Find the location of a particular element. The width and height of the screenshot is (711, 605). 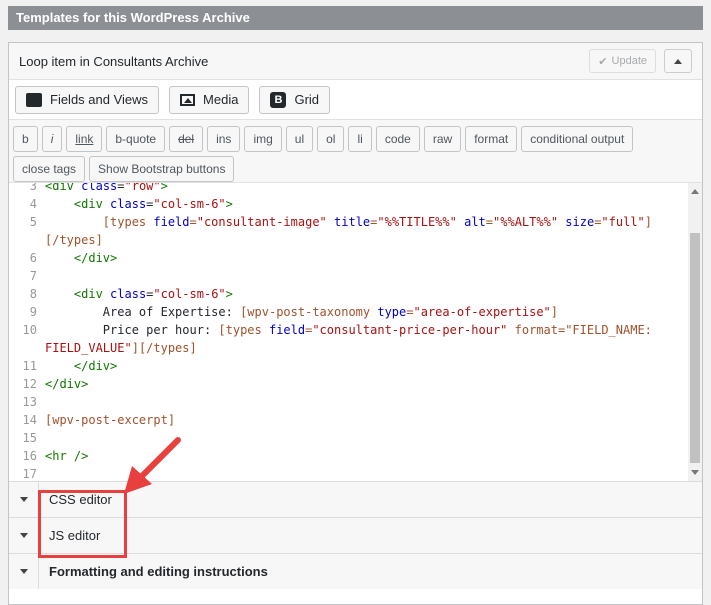

code-text: <hr /> is located at coordinates (67, 456).